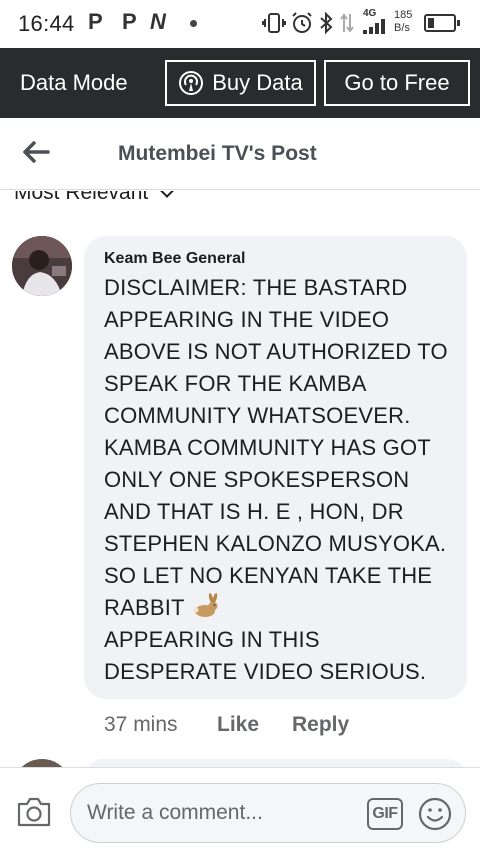  I want to click on broadcast-icon, so click(191, 83).